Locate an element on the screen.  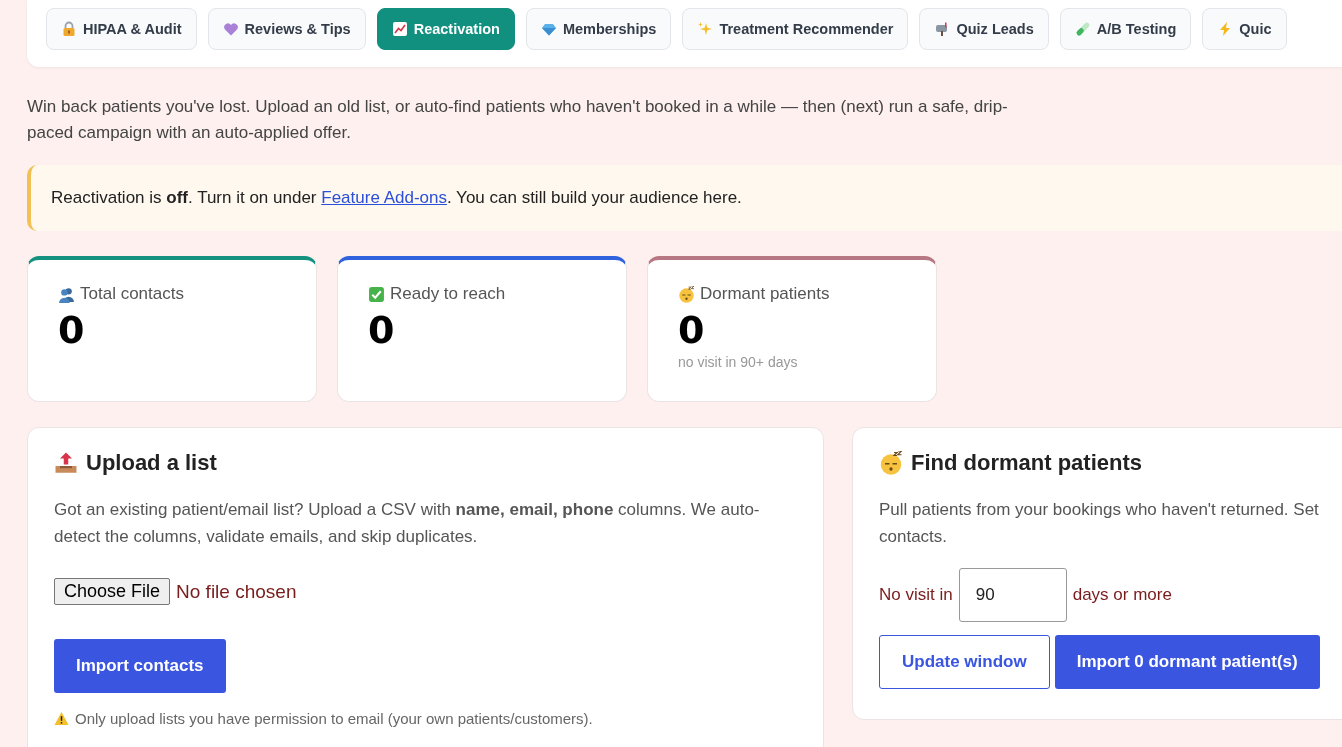
warning-icon is located at coordinates (61, 718).